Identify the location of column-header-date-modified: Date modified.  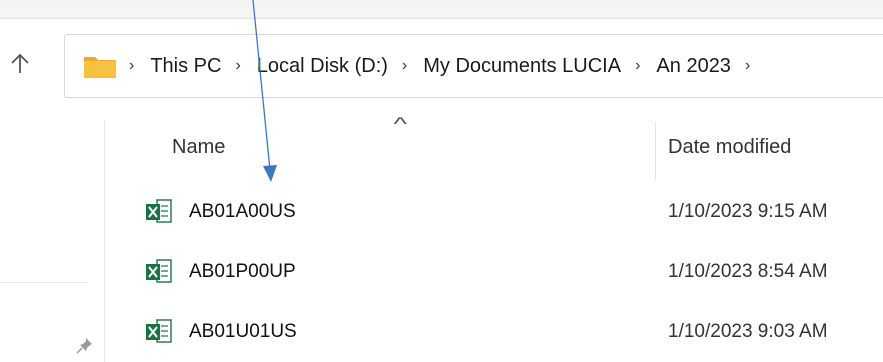
(729, 147).